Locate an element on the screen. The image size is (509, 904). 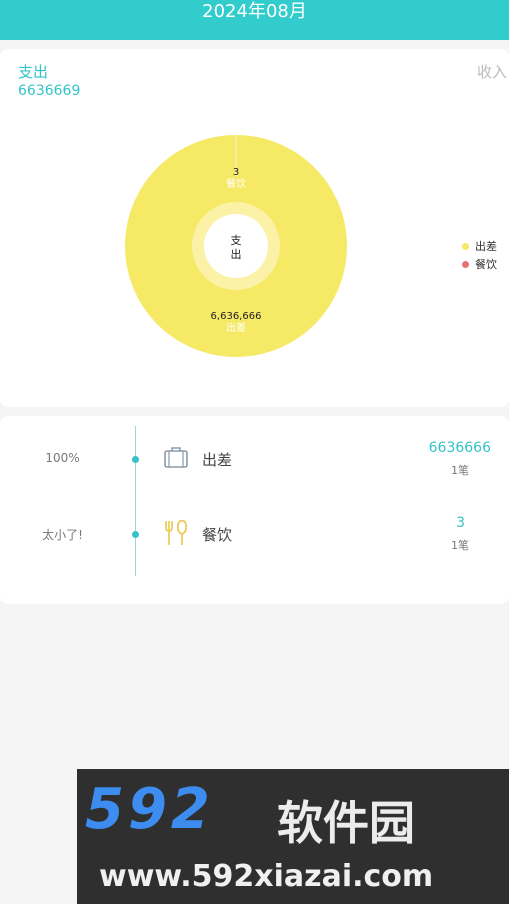
center-label-1: 支 is located at coordinates (236, 240).